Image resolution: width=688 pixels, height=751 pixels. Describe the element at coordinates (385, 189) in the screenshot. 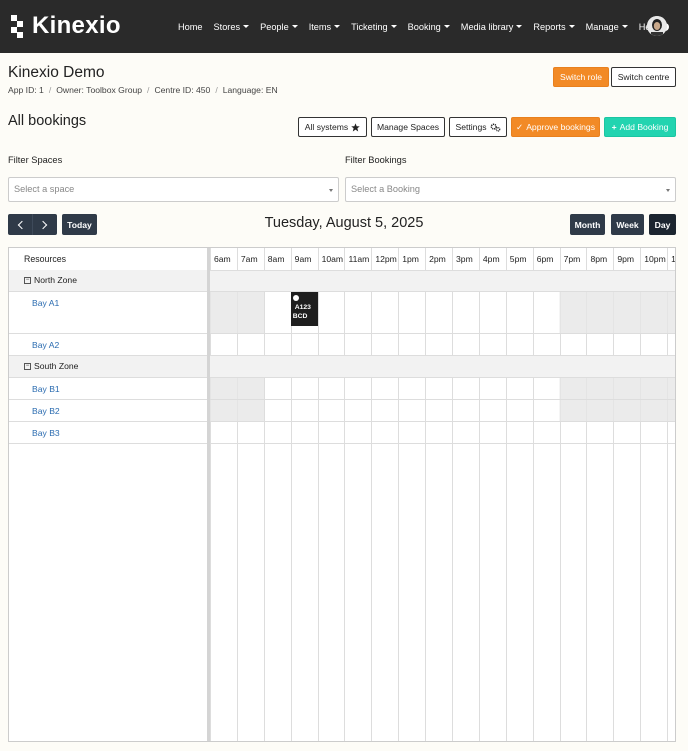

I see `booking-select-placeholder: Select a Booking` at that location.